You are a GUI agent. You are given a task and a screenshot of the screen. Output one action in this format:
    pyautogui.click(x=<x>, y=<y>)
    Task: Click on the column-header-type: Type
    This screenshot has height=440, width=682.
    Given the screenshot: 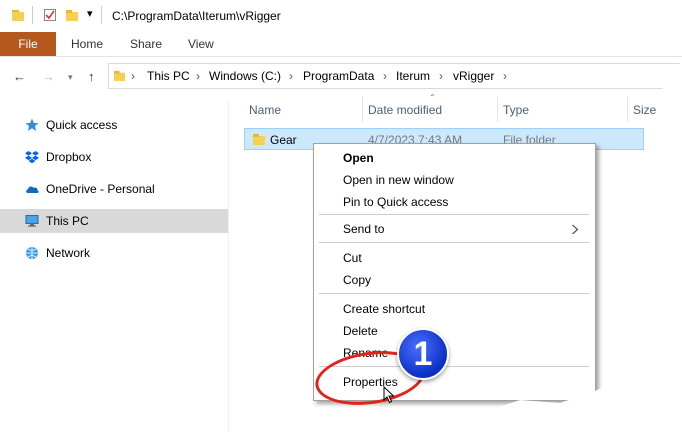 What is the action you would take?
    pyautogui.click(x=516, y=110)
    